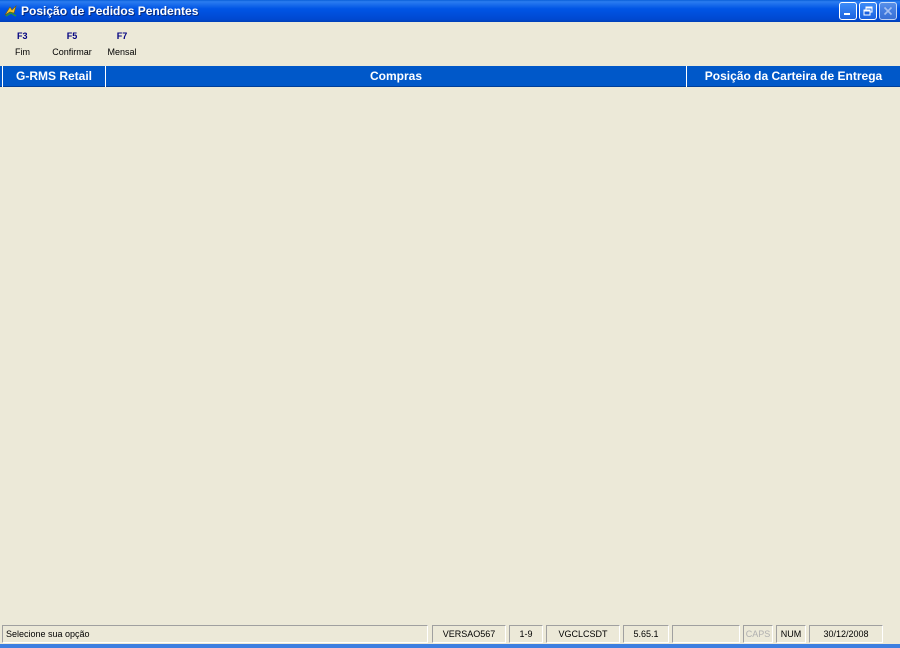 The width and height of the screenshot is (900, 648). I want to click on status-date: 30/12/2008, so click(846, 634).